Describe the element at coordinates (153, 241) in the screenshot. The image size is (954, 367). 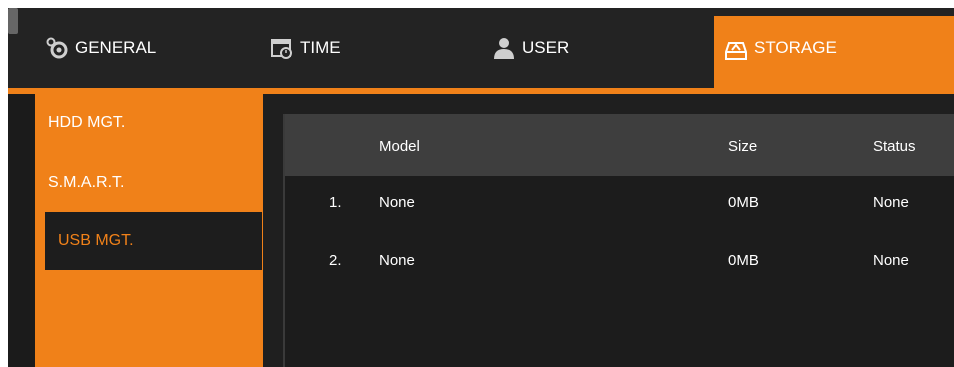
I see `sidebar-item-usb-mgt: USB MGT.` at that location.